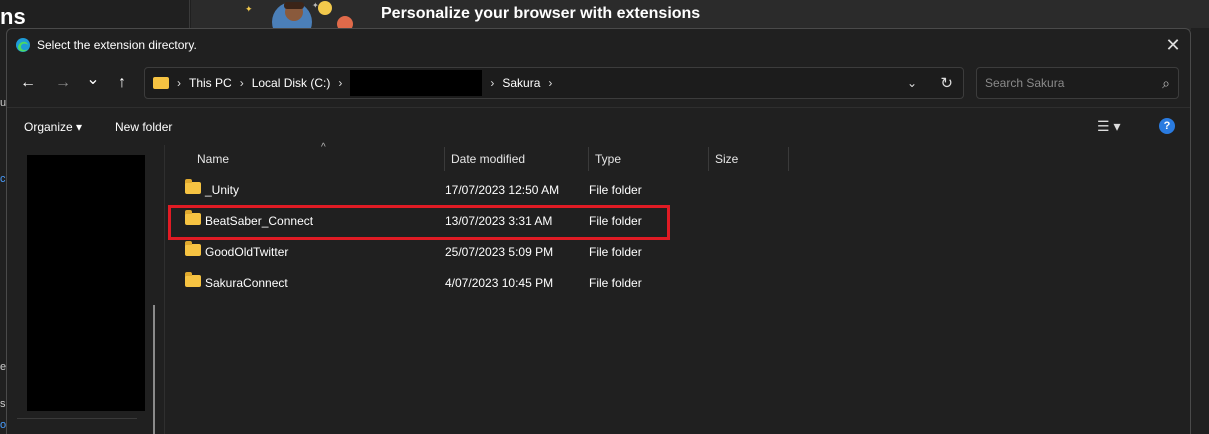 This screenshot has width=1209, height=434. What do you see at coordinates (419, 222) in the screenshot?
I see `annotation-highlight-box` at bounding box center [419, 222].